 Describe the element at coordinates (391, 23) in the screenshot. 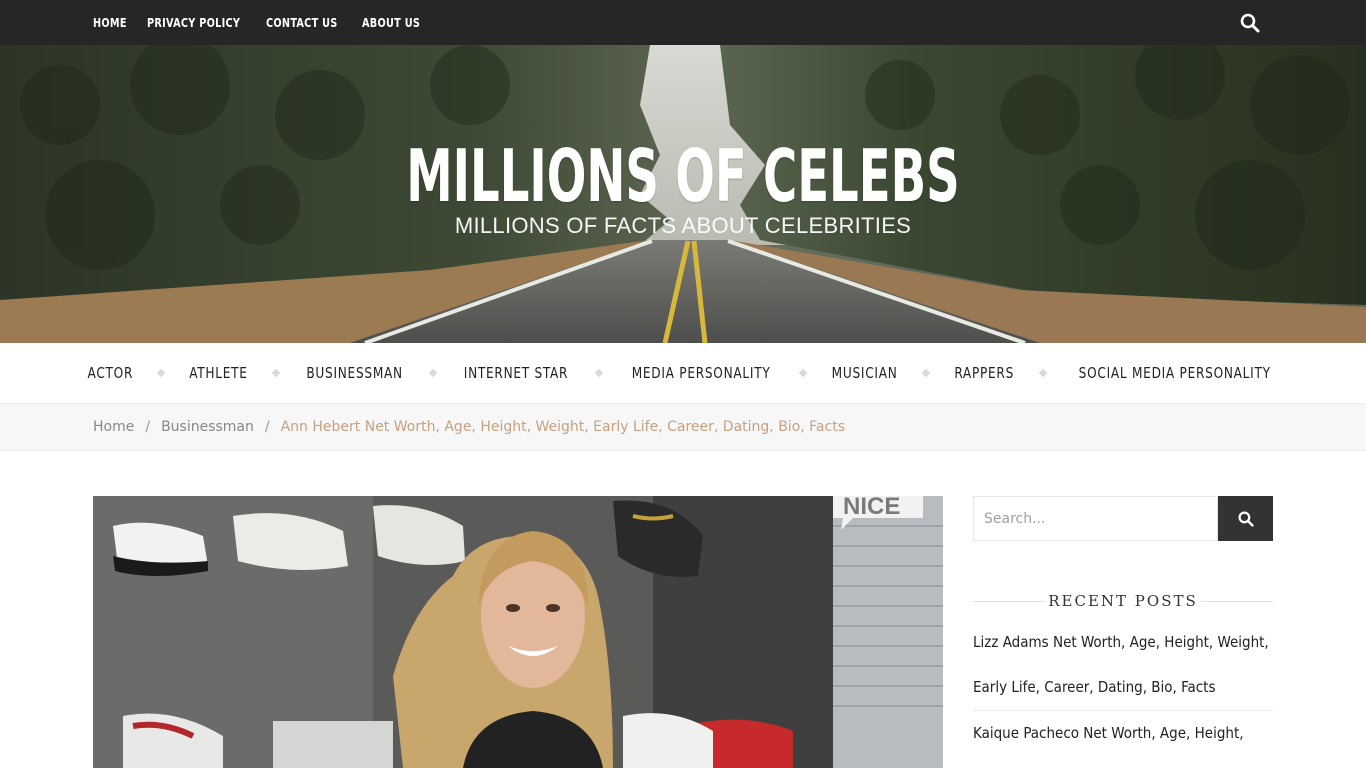

I see `topnav-about-us-link: ABOUT US` at that location.